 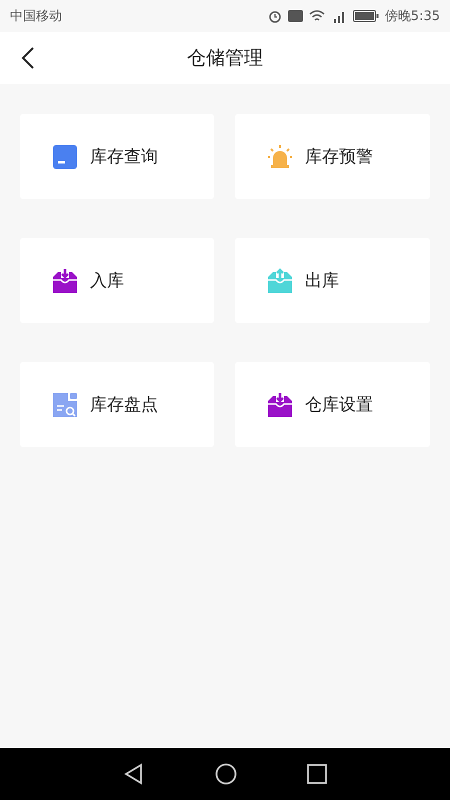 I want to click on alarm-clock-icon, so click(x=275, y=16).